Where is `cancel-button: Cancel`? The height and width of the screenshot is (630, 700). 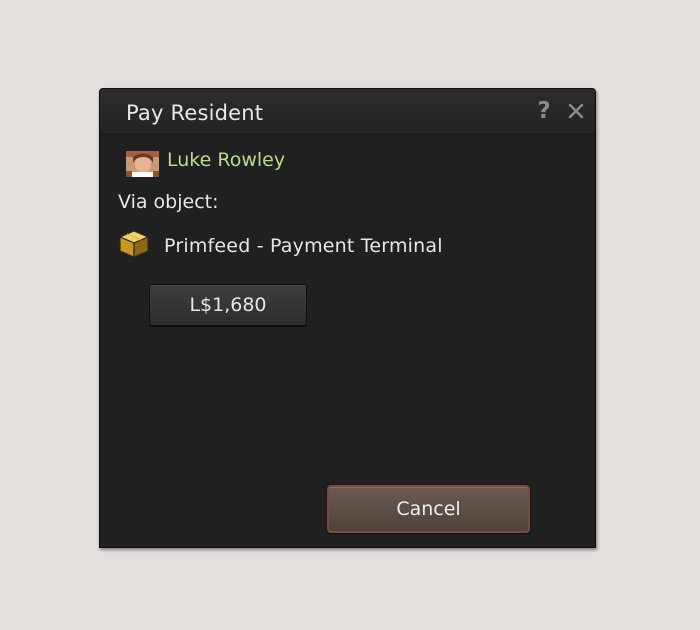
cancel-button: Cancel is located at coordinates (428, 509).